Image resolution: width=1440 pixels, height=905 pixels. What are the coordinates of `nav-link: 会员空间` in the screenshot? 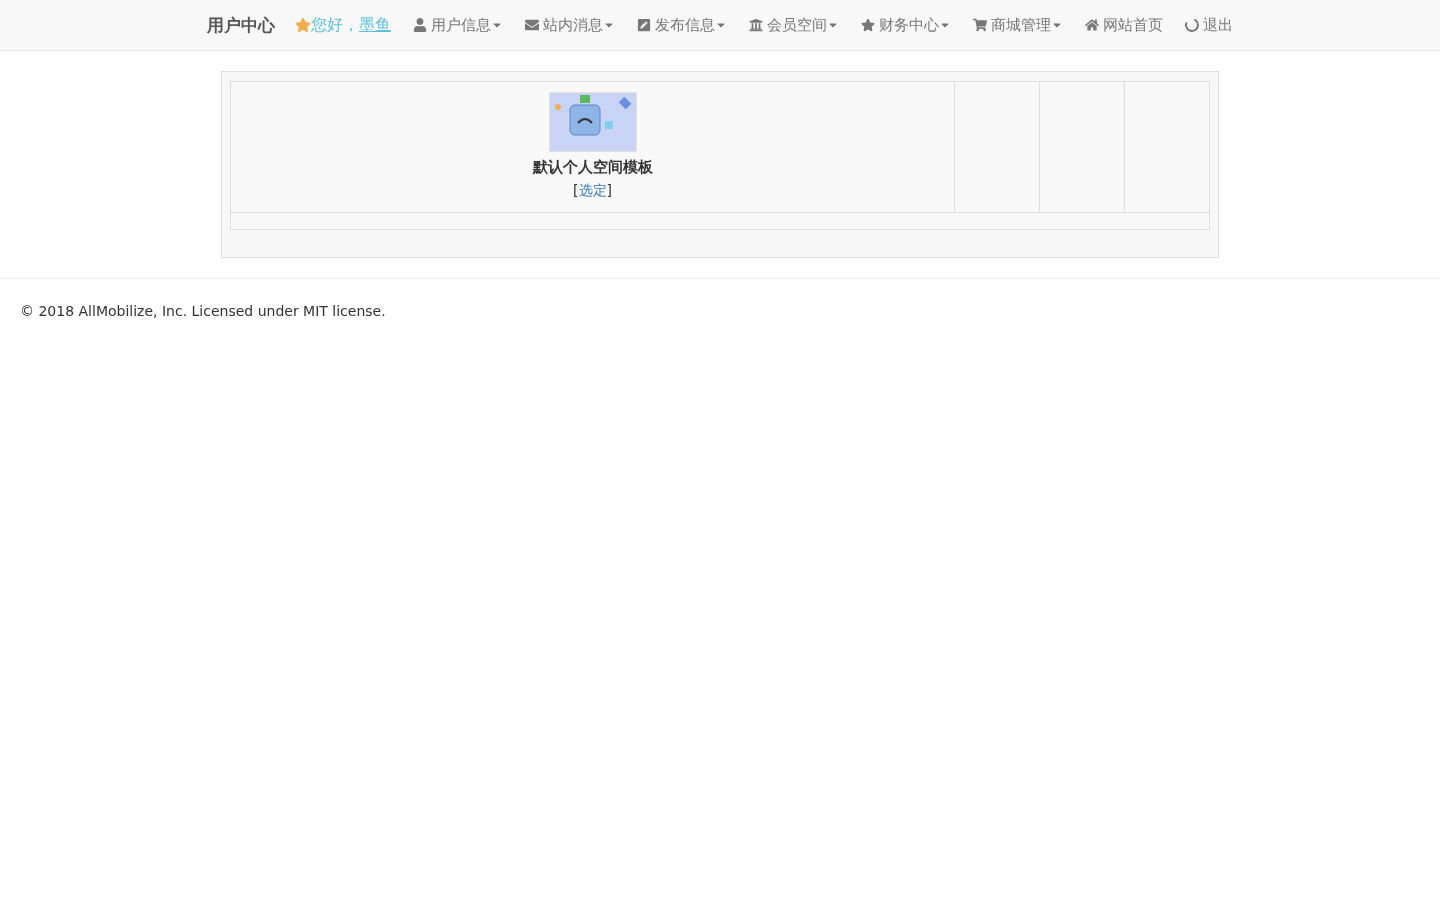 It's located at (794, 25).